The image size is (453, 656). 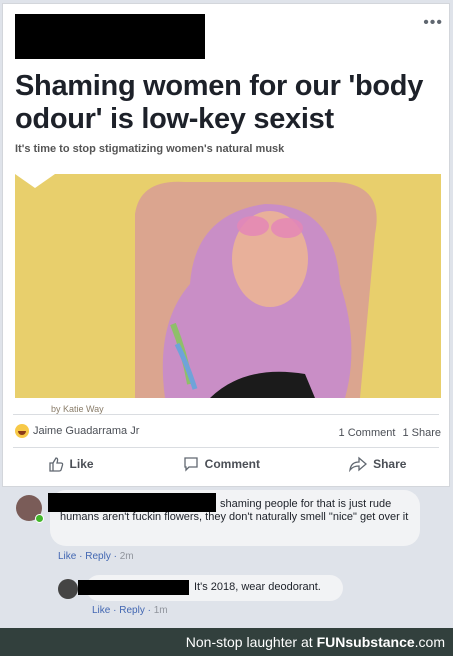 What do you see at coordinates (39, 518) in the screenshot?
I see `online-status-dot` at bounding box center [39, 518].